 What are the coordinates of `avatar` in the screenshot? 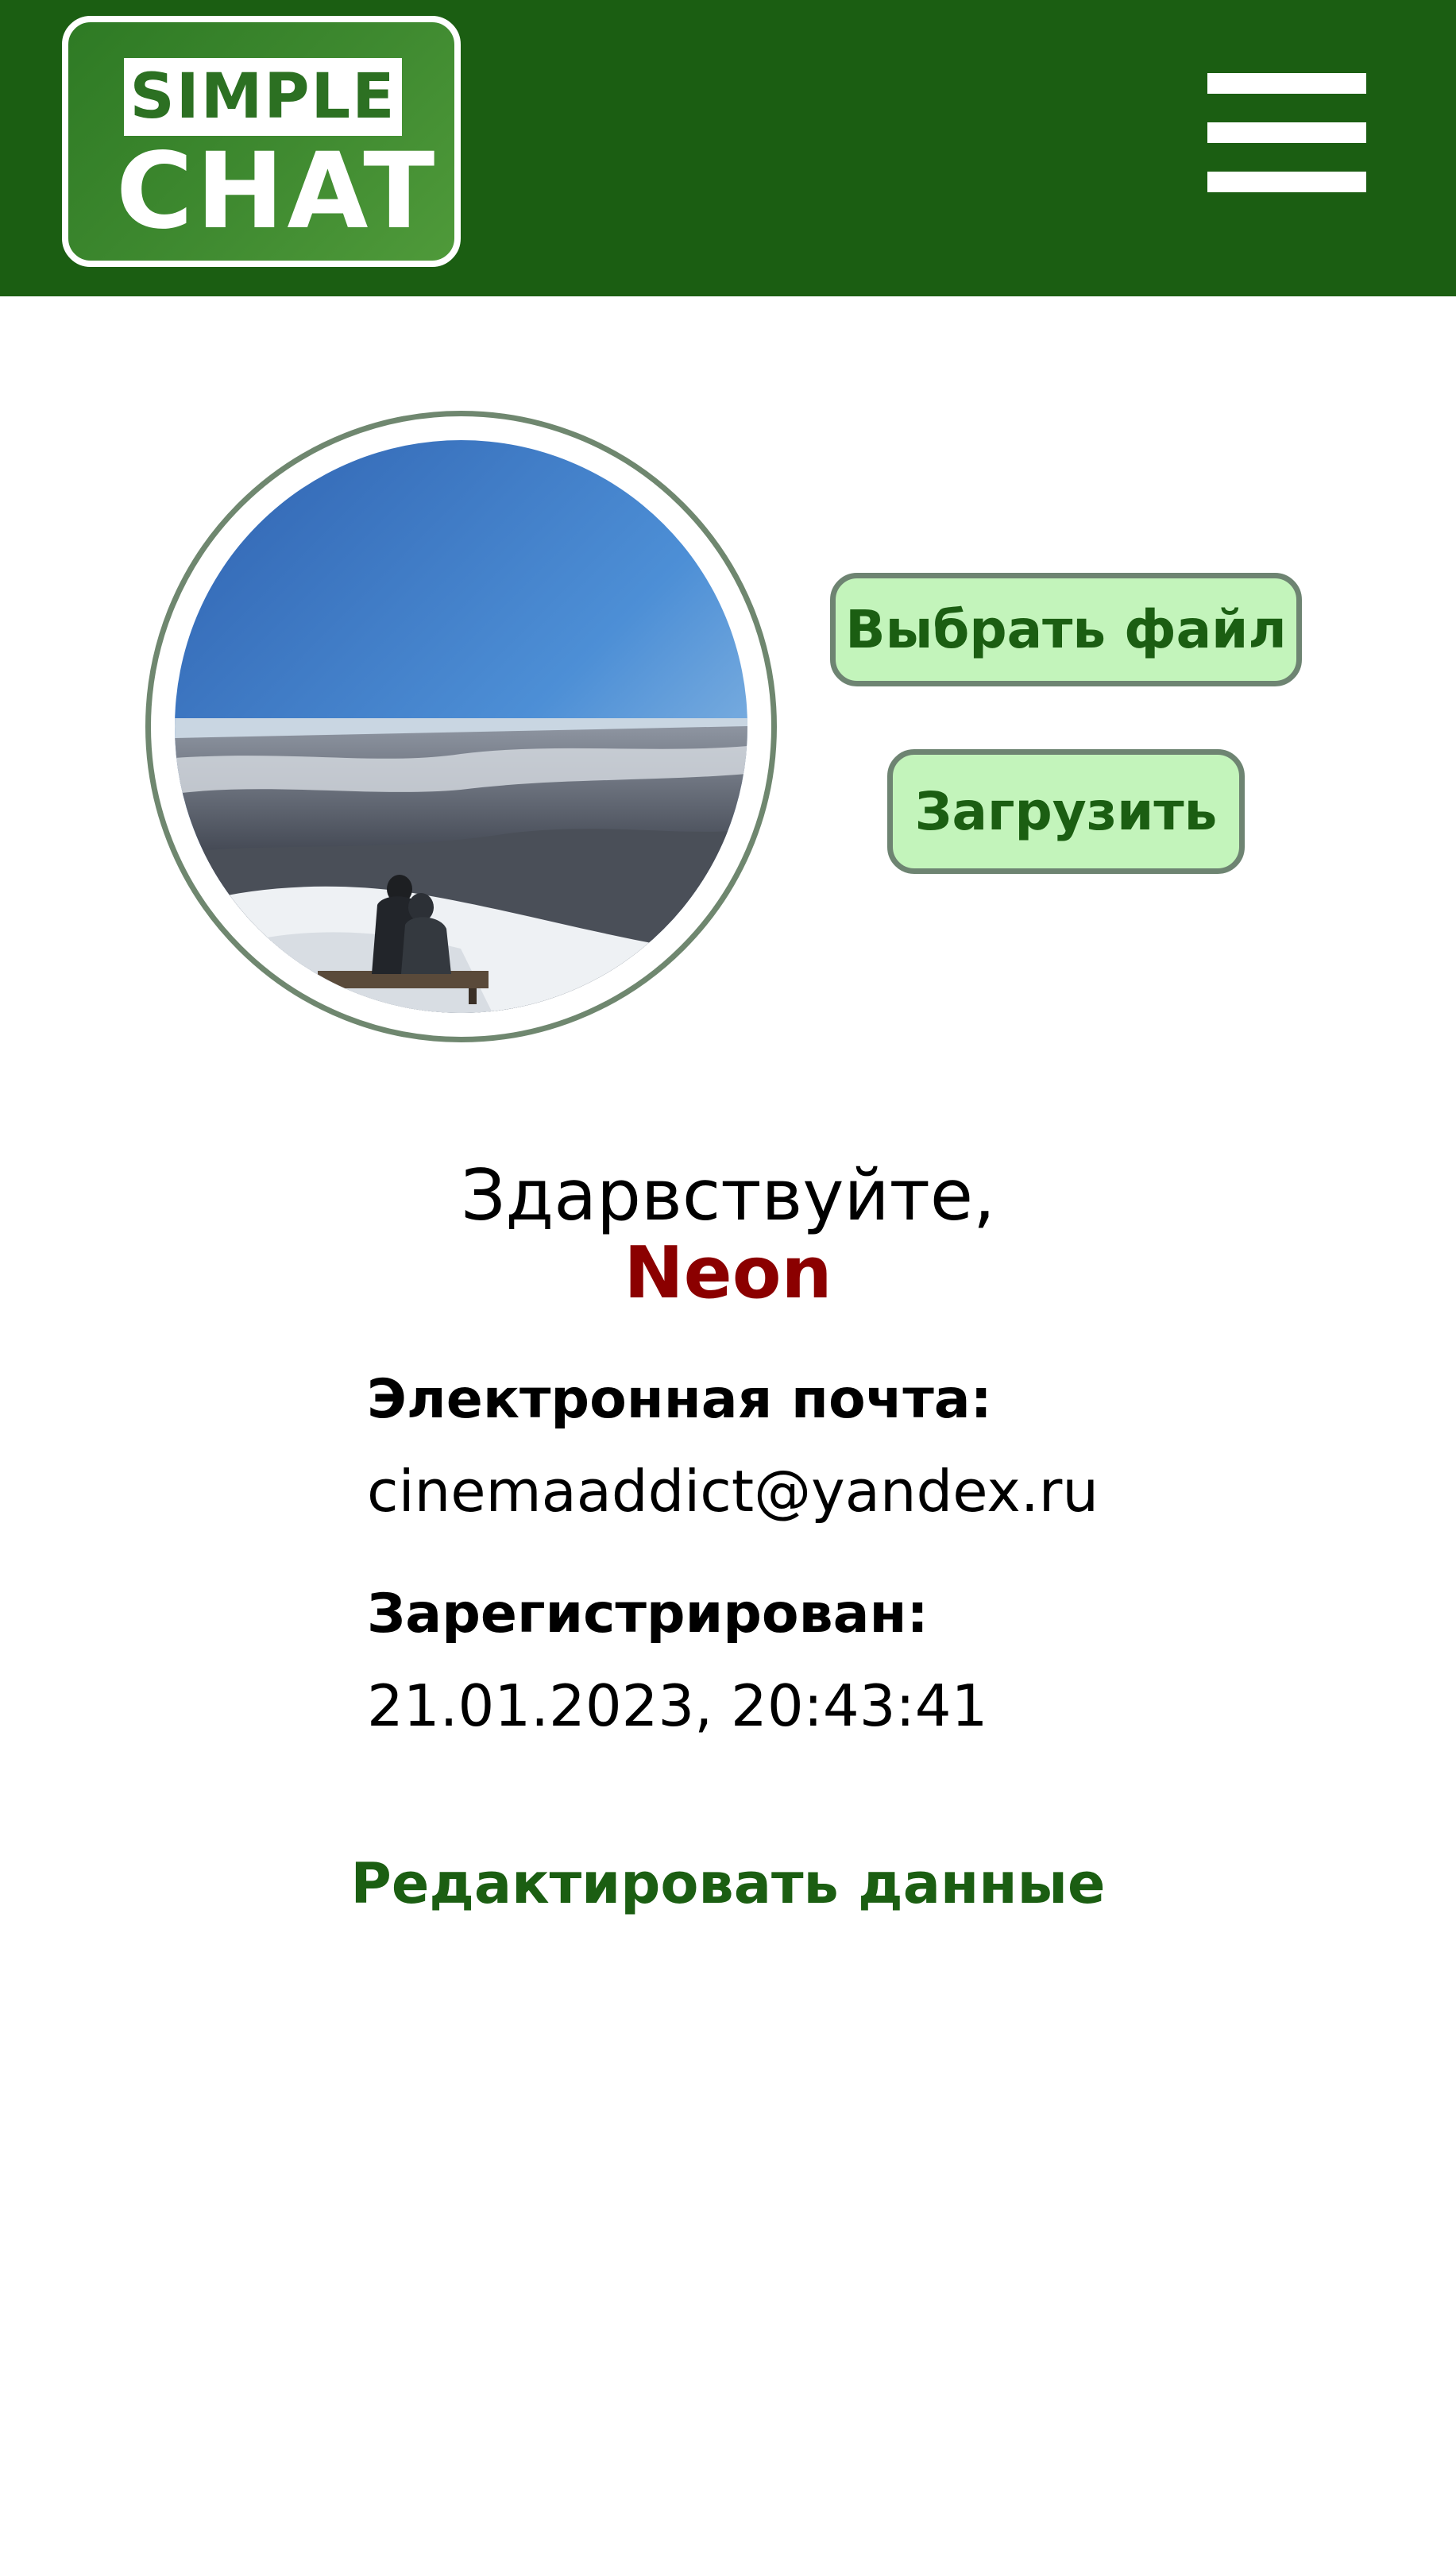 It's located at (461, 726).